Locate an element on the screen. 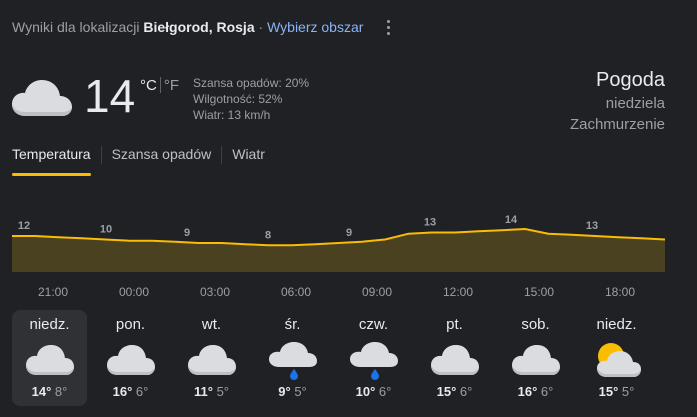  data-label: 10 is located at coordinates (106, 230).